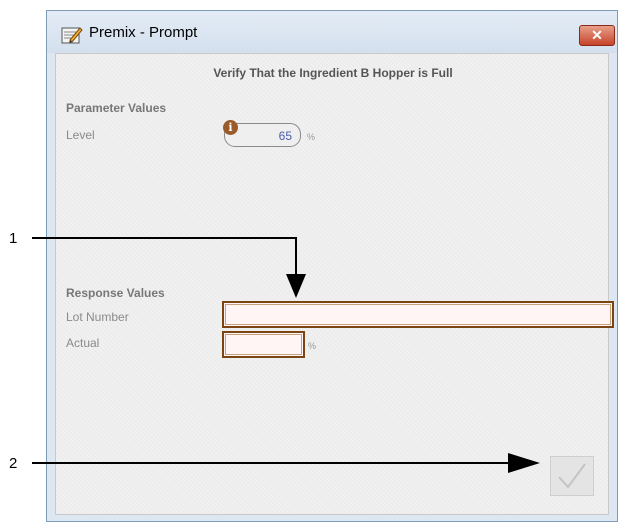 This screenshot has height=529, width=618. What do you see at coordinates (116, 108) in the screenshot?
I see `parameter-values-heading: Parameter Values` at bounding box center [116, 108].